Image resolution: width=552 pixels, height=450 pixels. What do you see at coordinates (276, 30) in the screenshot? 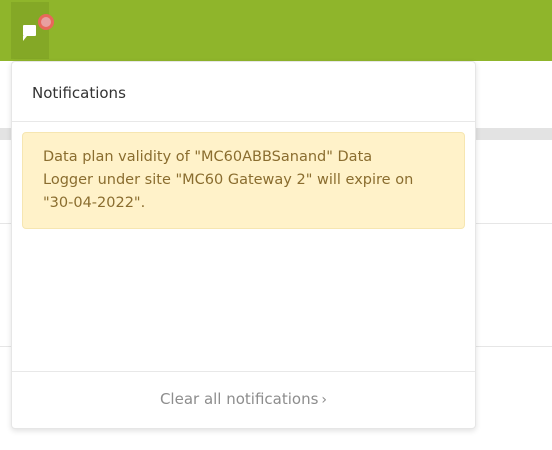
I see `top-bar` at bounding box center [276, 30].